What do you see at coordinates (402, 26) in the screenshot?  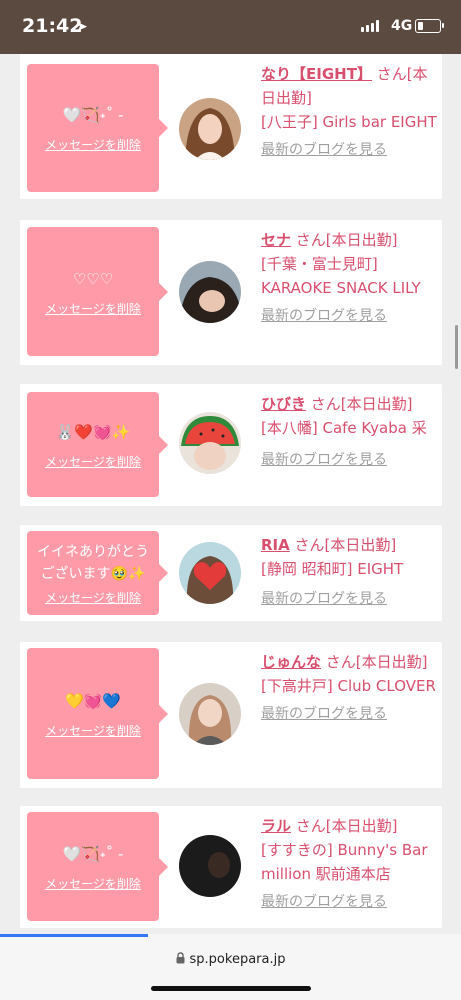 I see `network-type: 4G` at bounding box center [402, 26].